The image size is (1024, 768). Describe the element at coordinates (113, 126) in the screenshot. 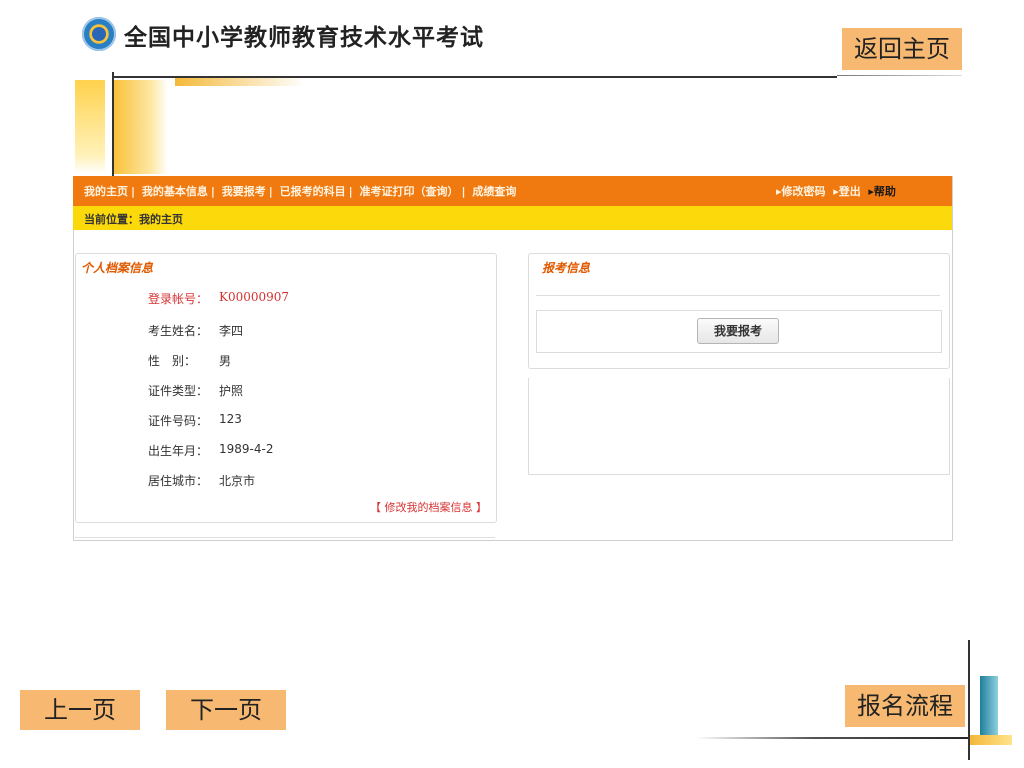

I see `decor-vertical-line` at that location.